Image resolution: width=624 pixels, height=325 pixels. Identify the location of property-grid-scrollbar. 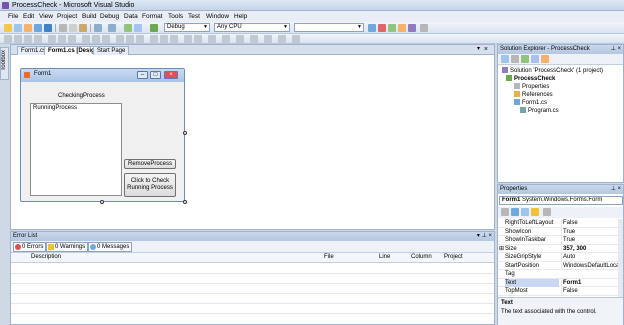
(620, 258).